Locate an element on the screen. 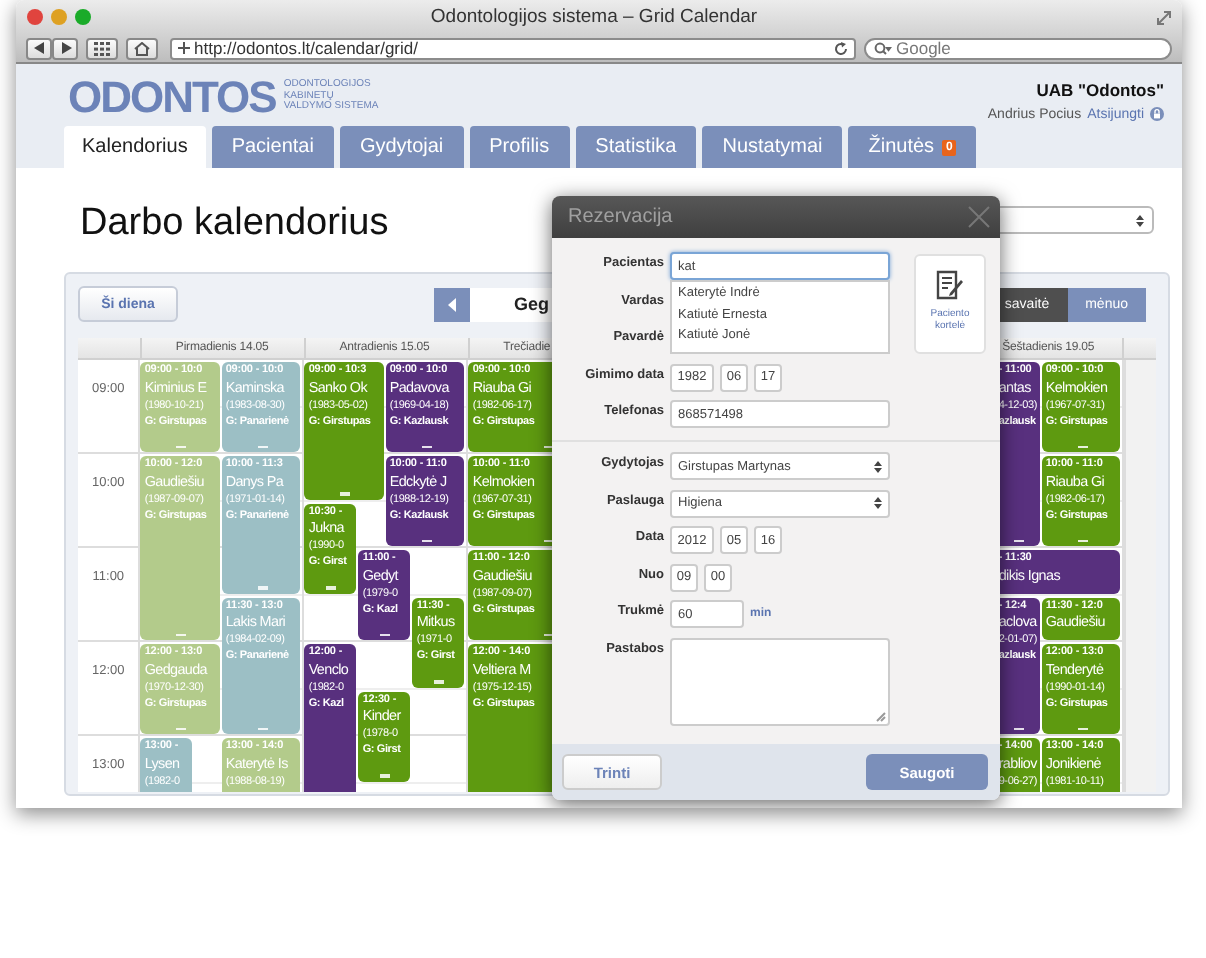  previous-button is located at coordinates (452, 304).